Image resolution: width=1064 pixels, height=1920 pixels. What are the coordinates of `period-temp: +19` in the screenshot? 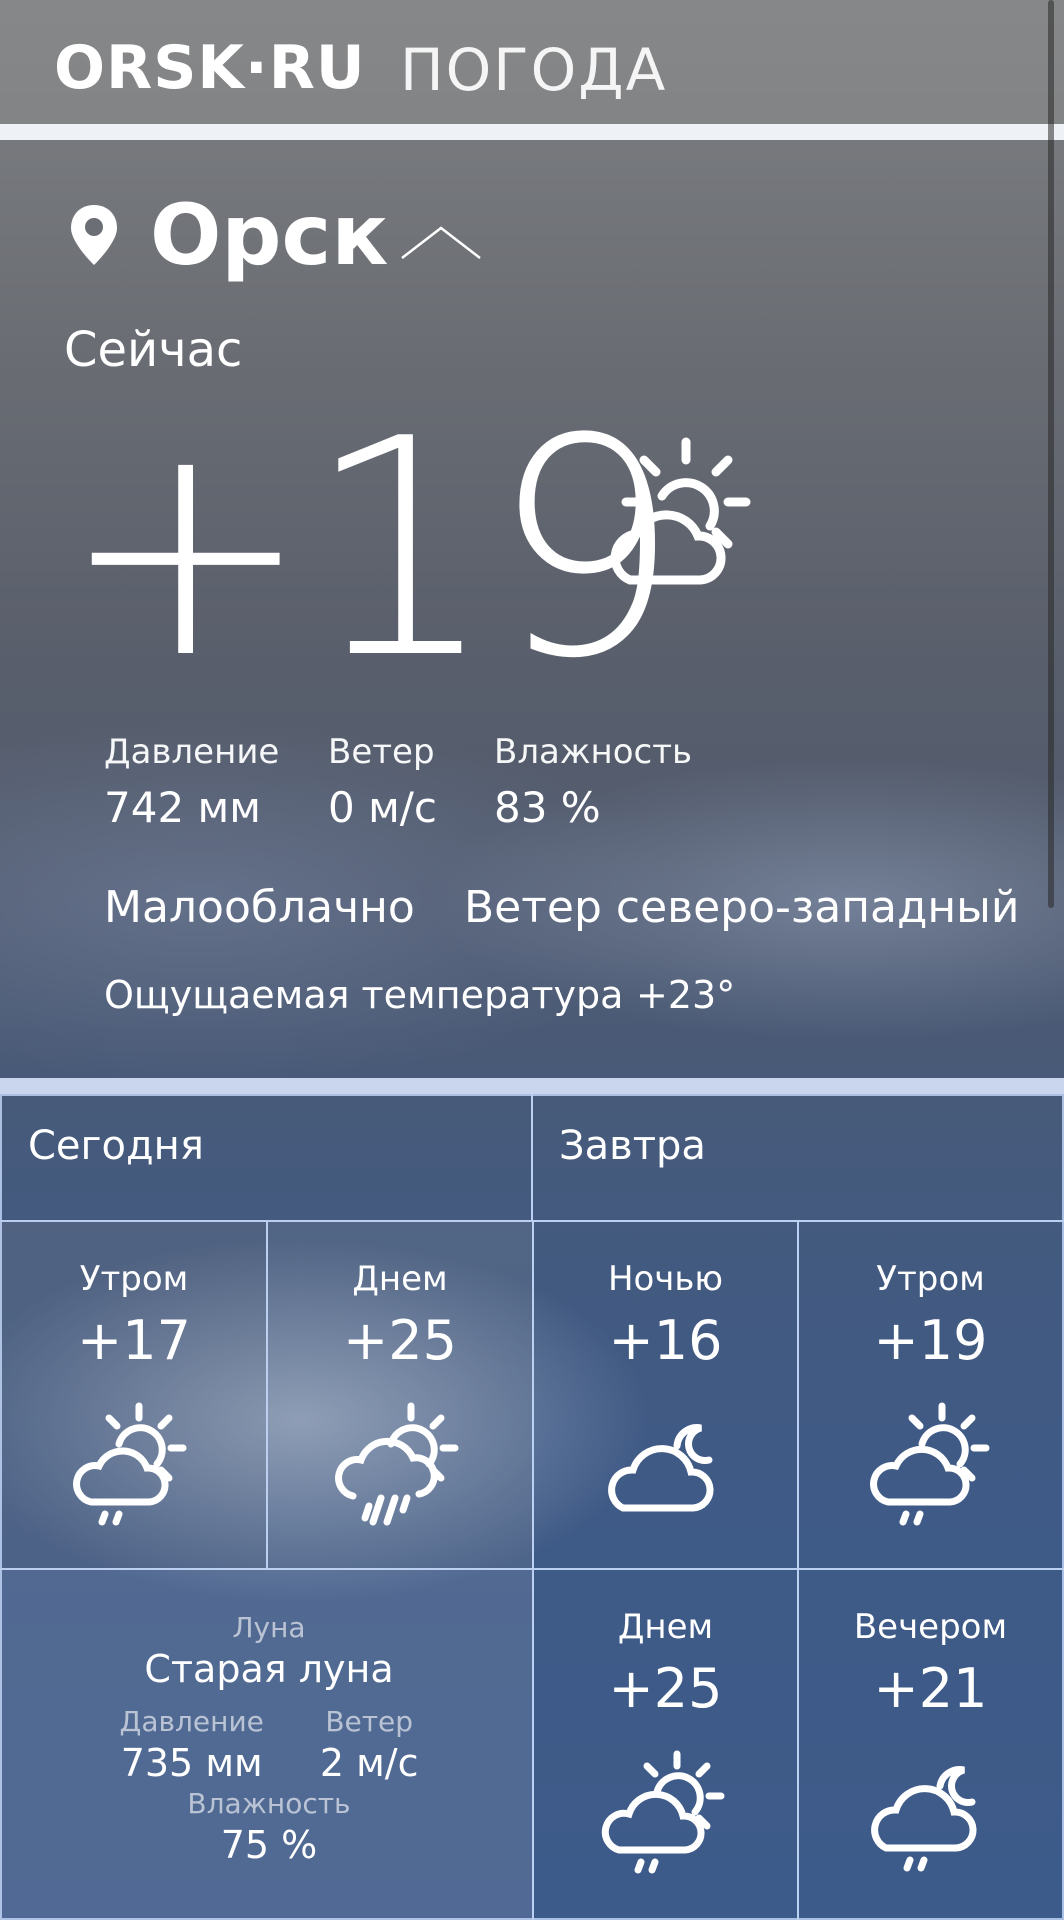 It's located at (930, 1340).